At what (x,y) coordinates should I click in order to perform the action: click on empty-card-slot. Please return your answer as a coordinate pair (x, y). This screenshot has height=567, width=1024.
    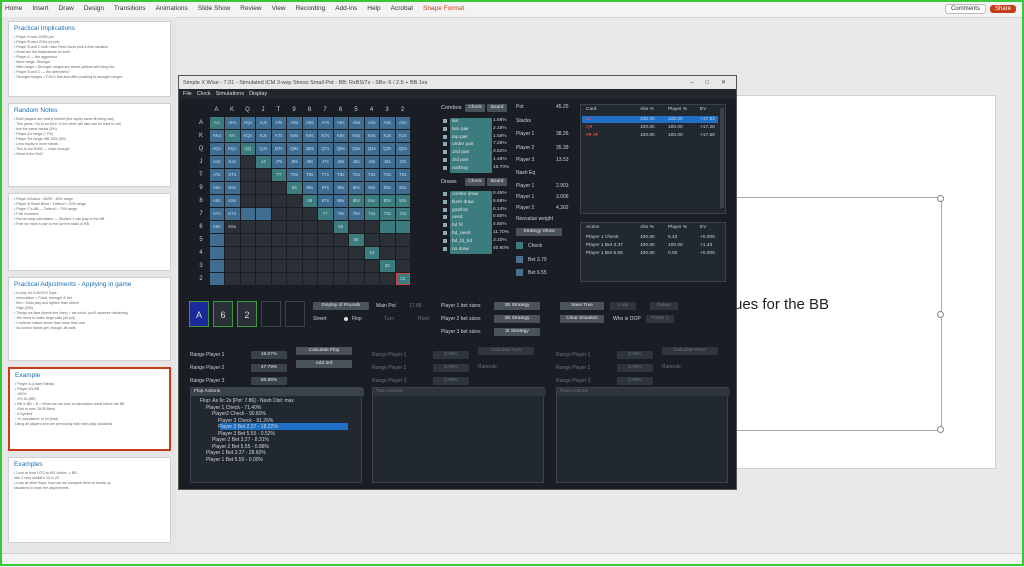
    Looking at the image, I should click on (295, 314).